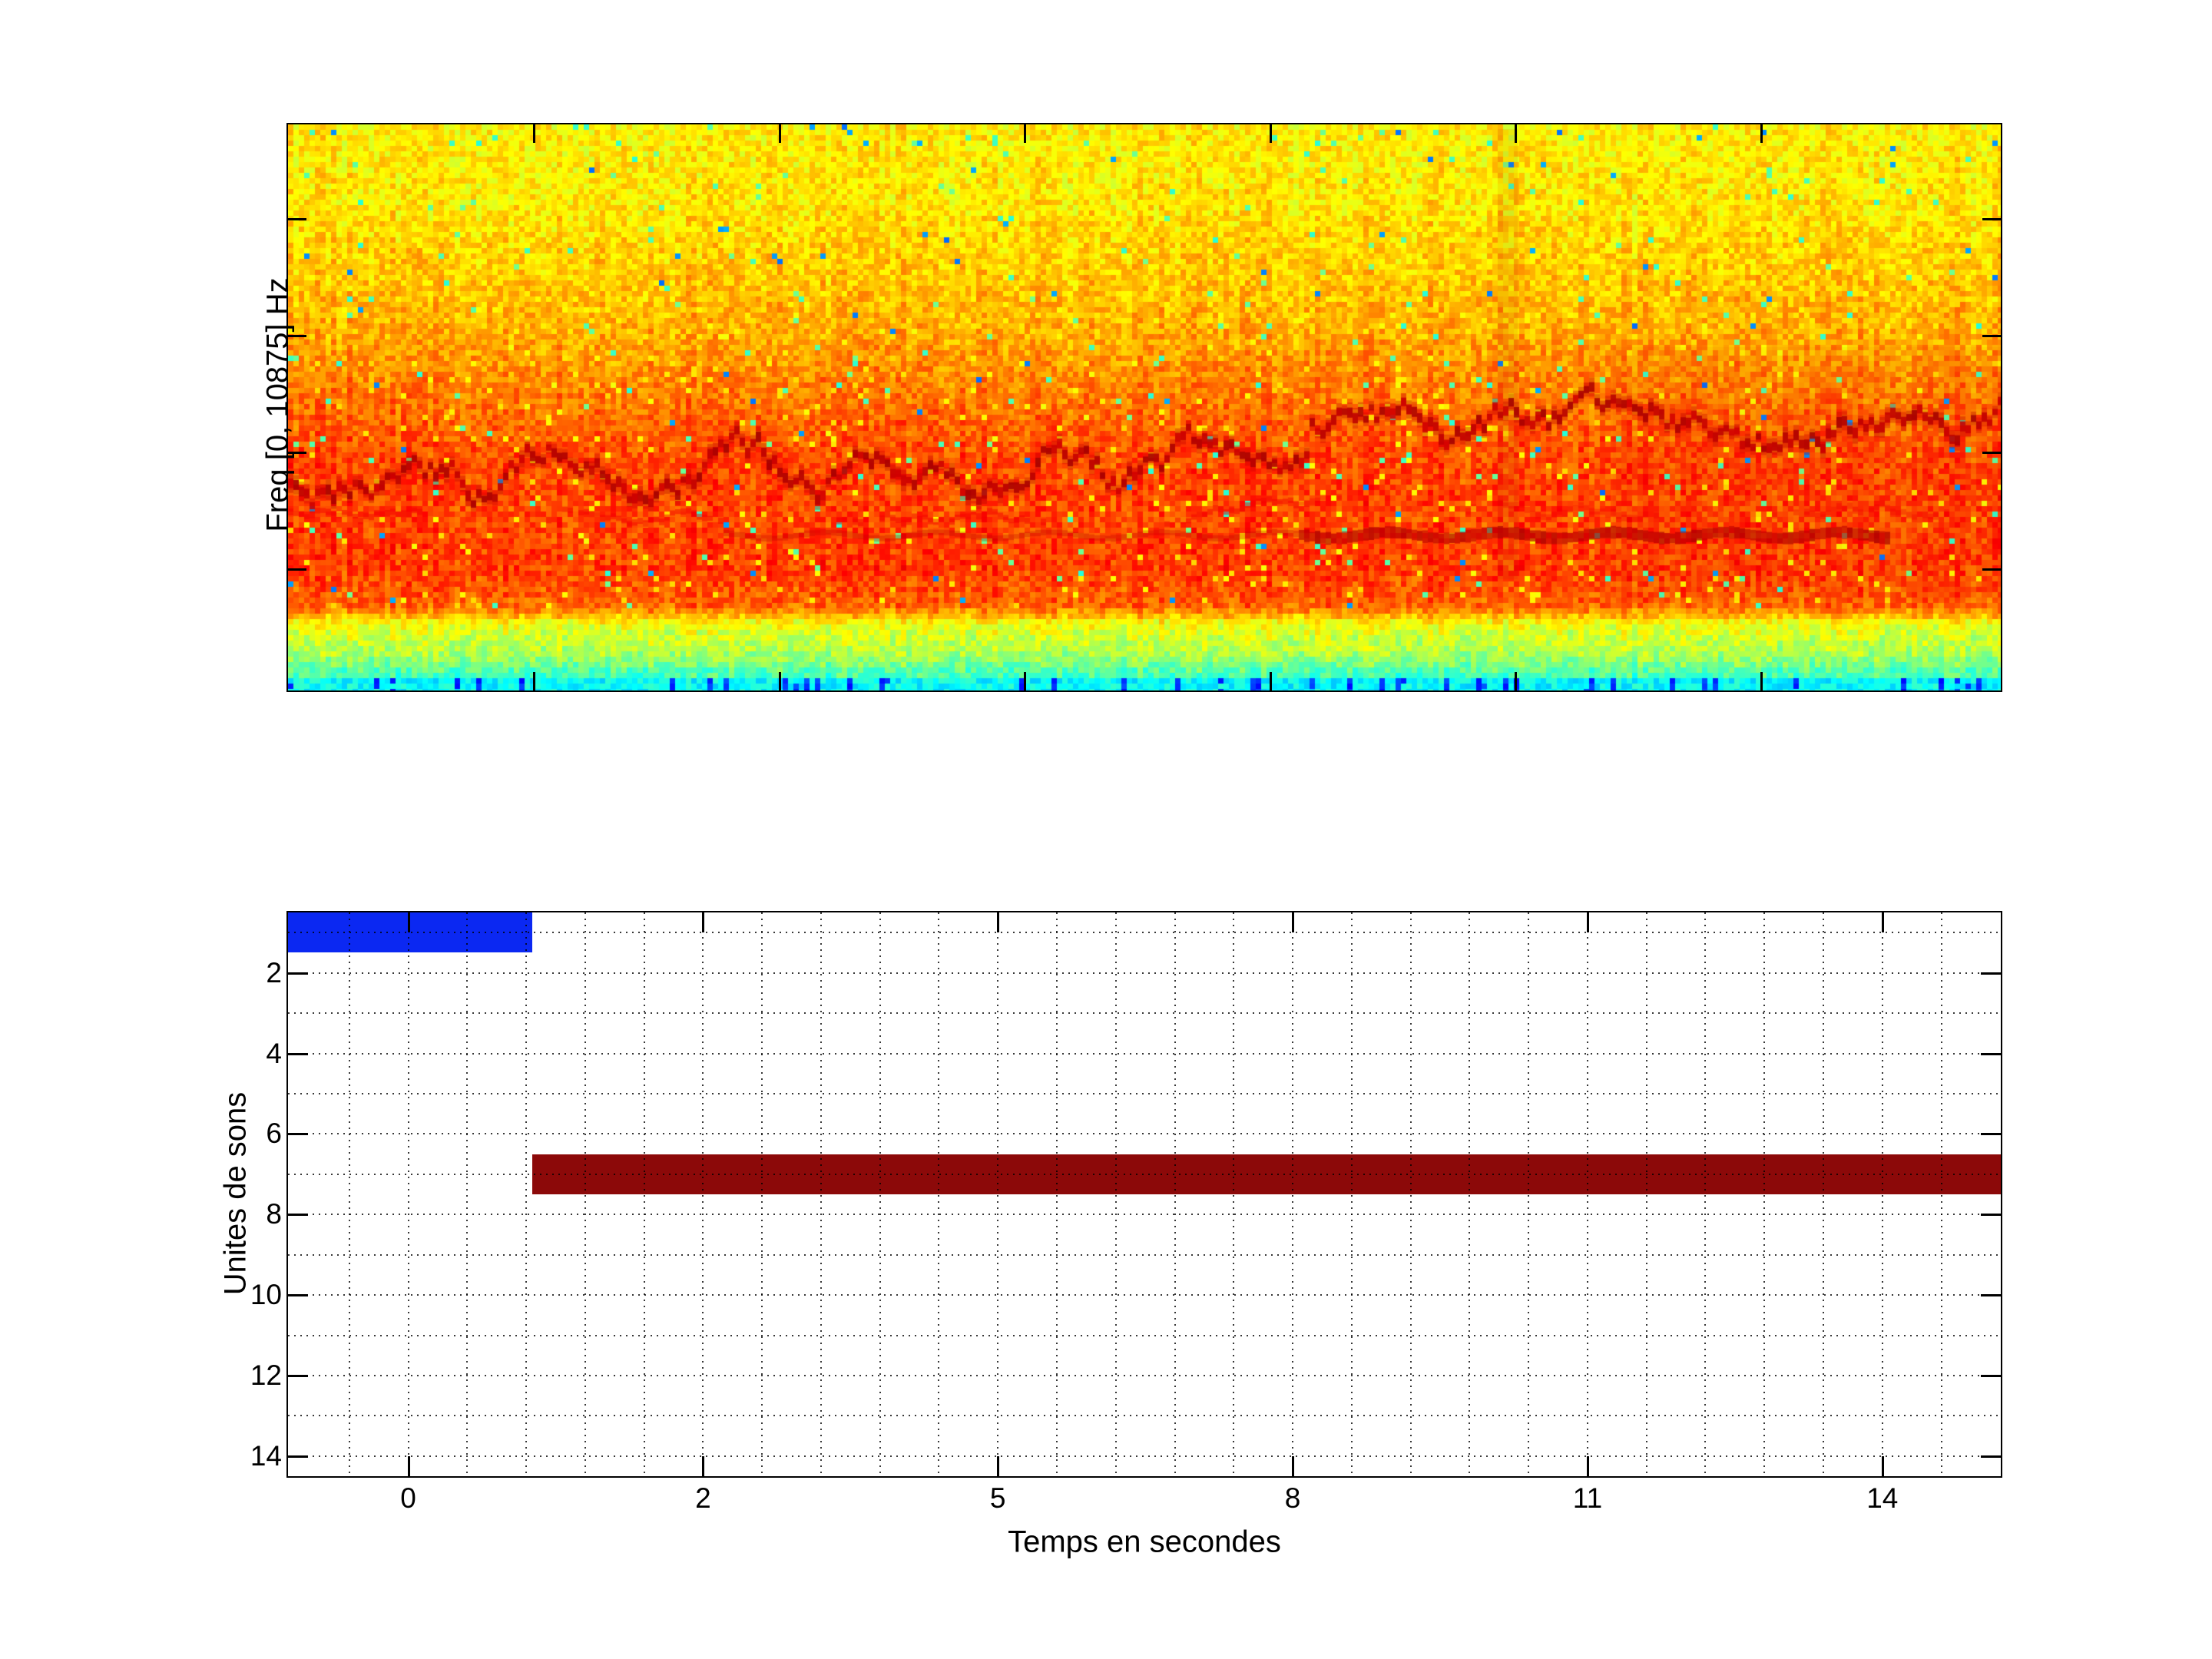  What do you see at coordinates (1293, 1498) in the screenshot?
I see `x-tick-label: 8` at bounding box center [1293, 1498].